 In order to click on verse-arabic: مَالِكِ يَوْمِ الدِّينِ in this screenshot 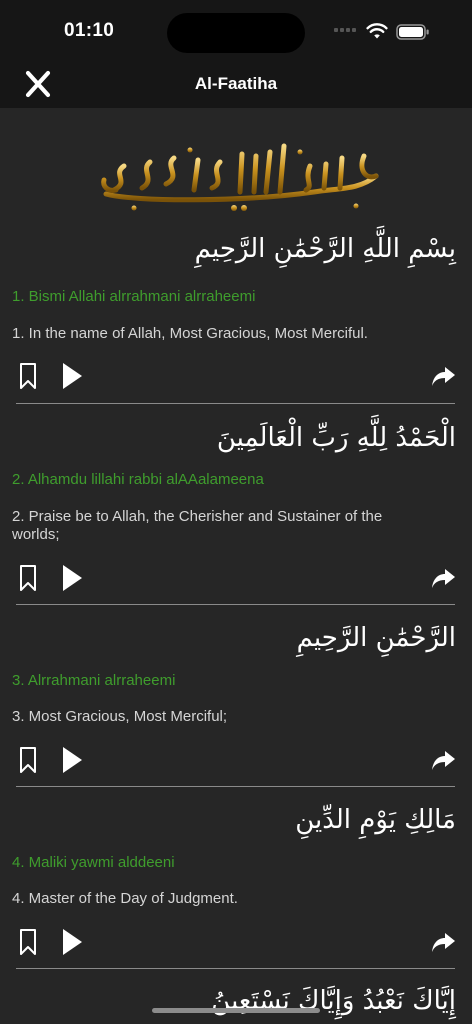, I will do `click(375, 820)`.